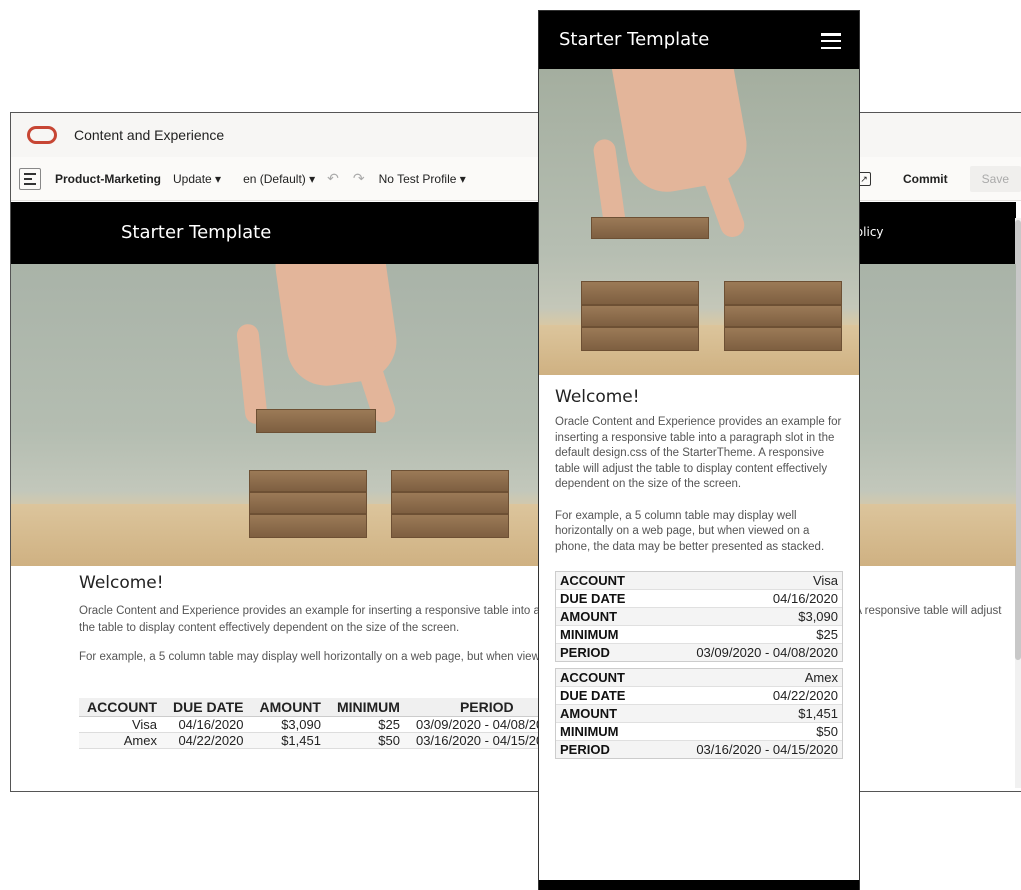  What do you see at coordinates (825, 580) in the screenshot?
I see `stacked-value: Visa` at bounding box center [825, 580].